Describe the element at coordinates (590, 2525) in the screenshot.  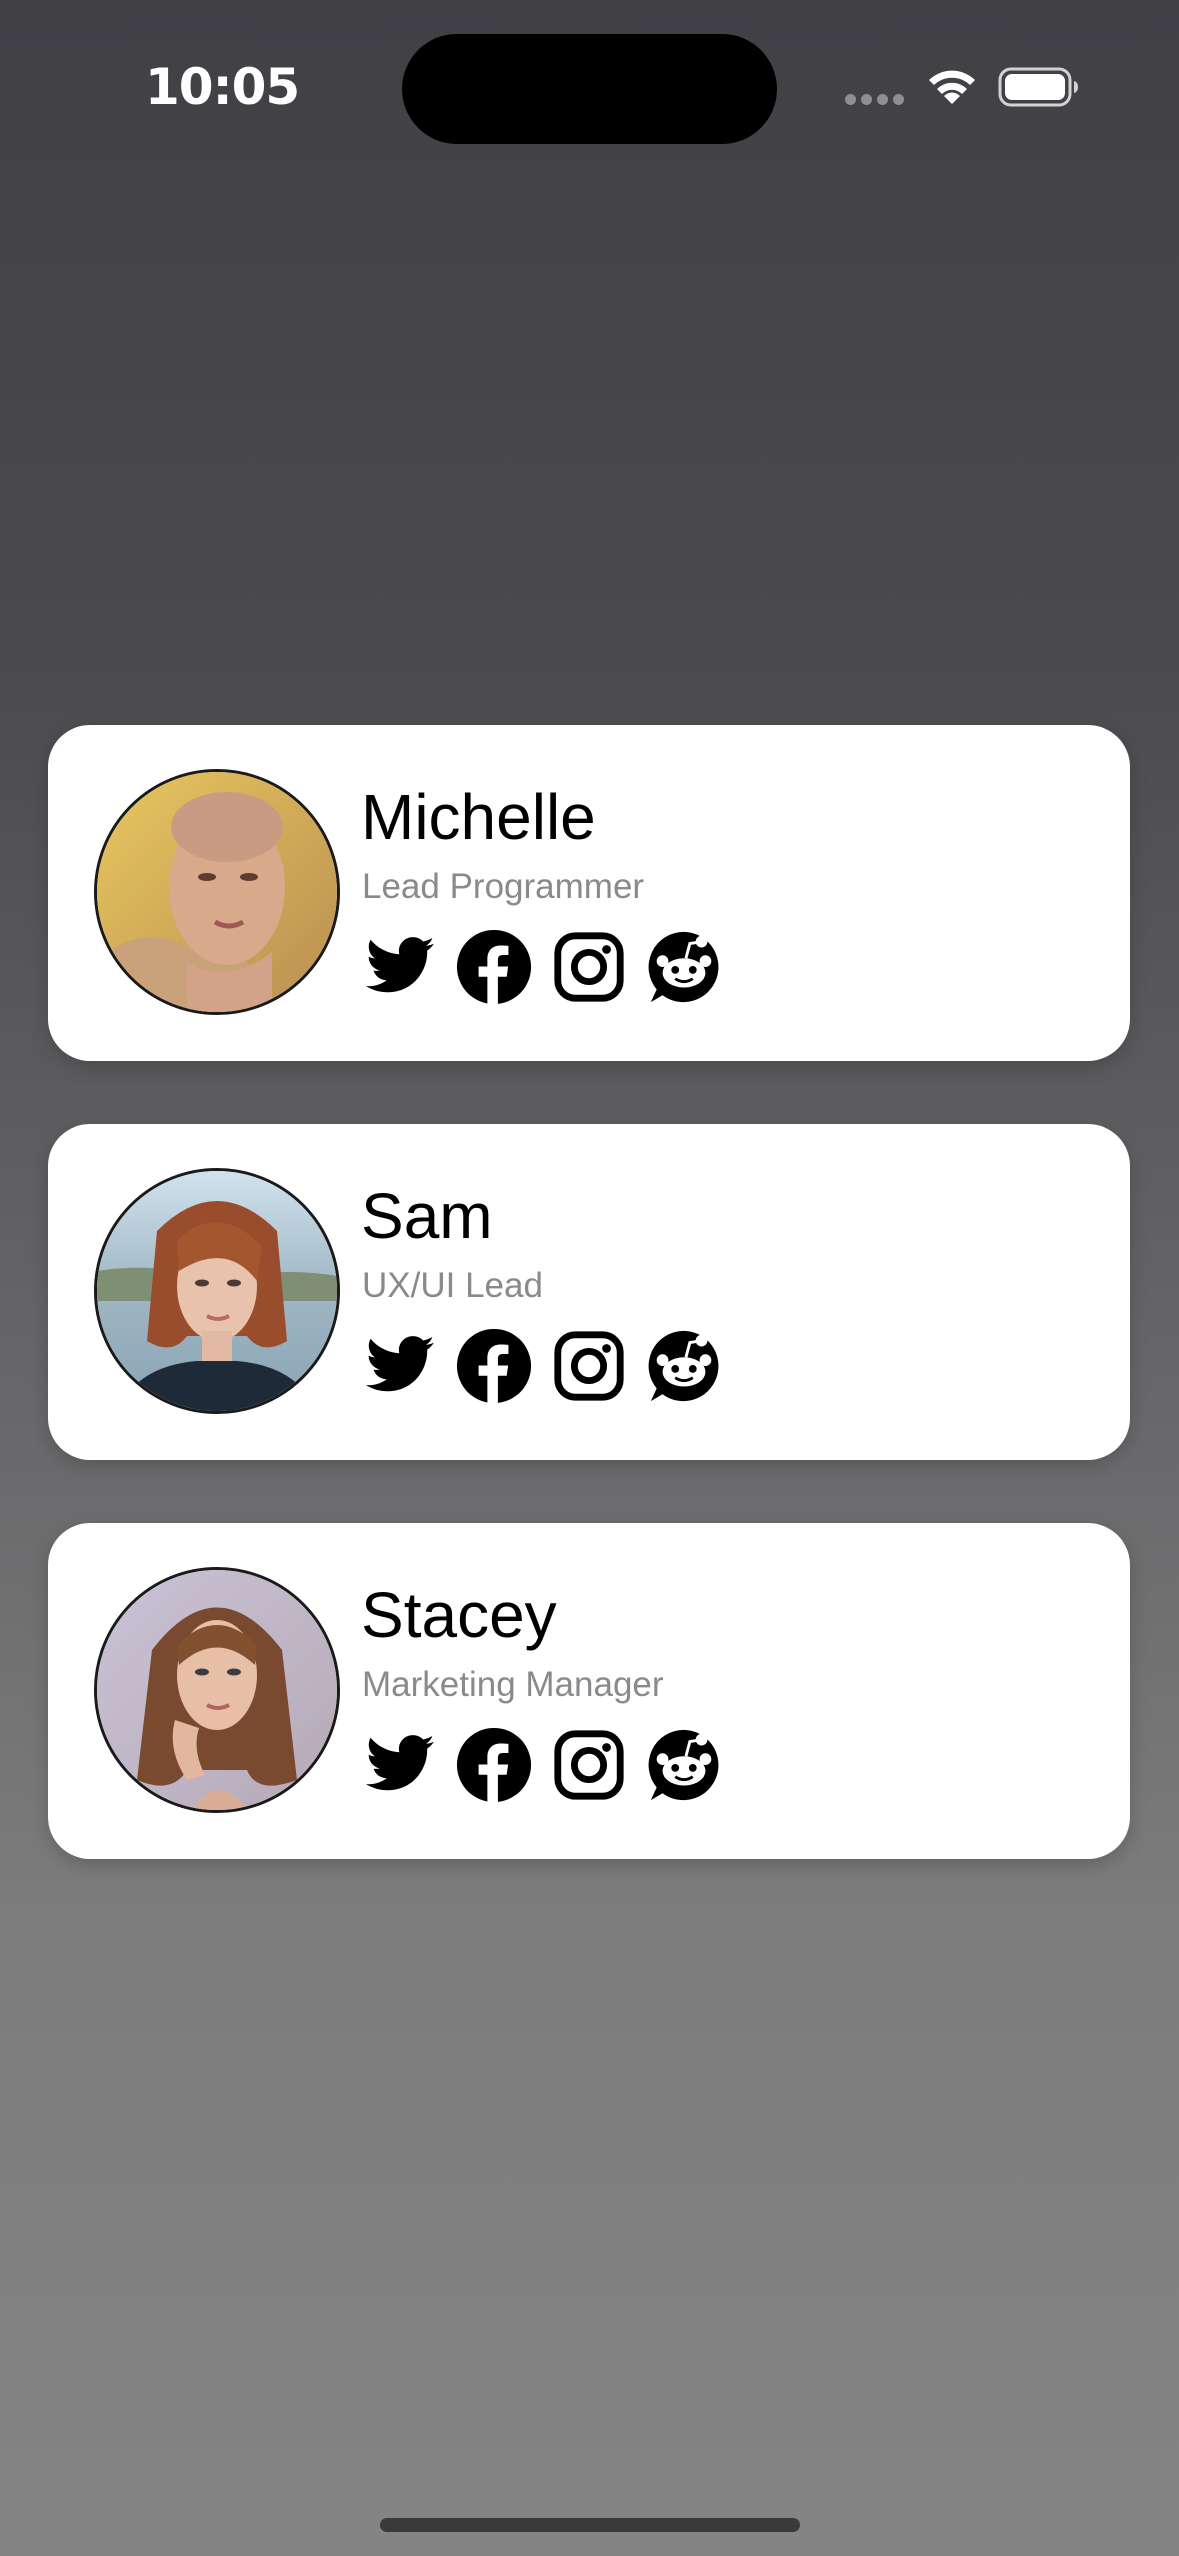
I see `home-indicator` at that location.